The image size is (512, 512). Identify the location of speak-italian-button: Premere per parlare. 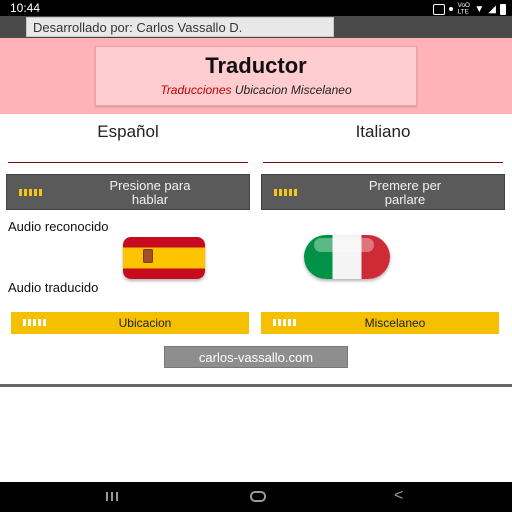
(383, 192).